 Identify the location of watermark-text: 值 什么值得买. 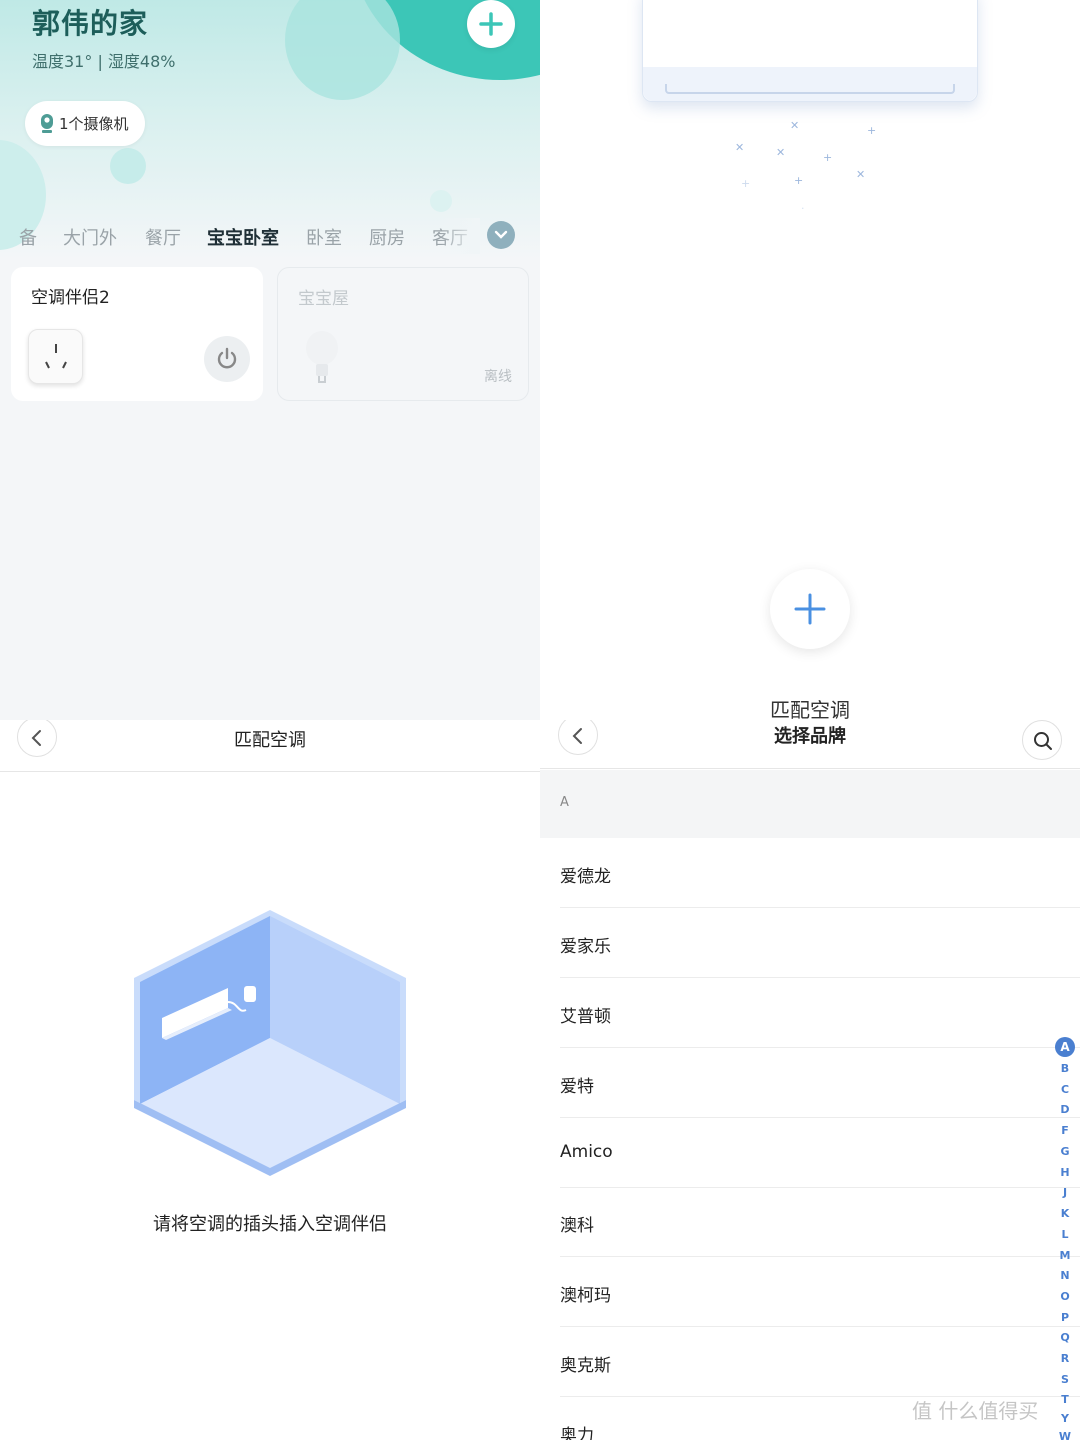
(975, 1411).